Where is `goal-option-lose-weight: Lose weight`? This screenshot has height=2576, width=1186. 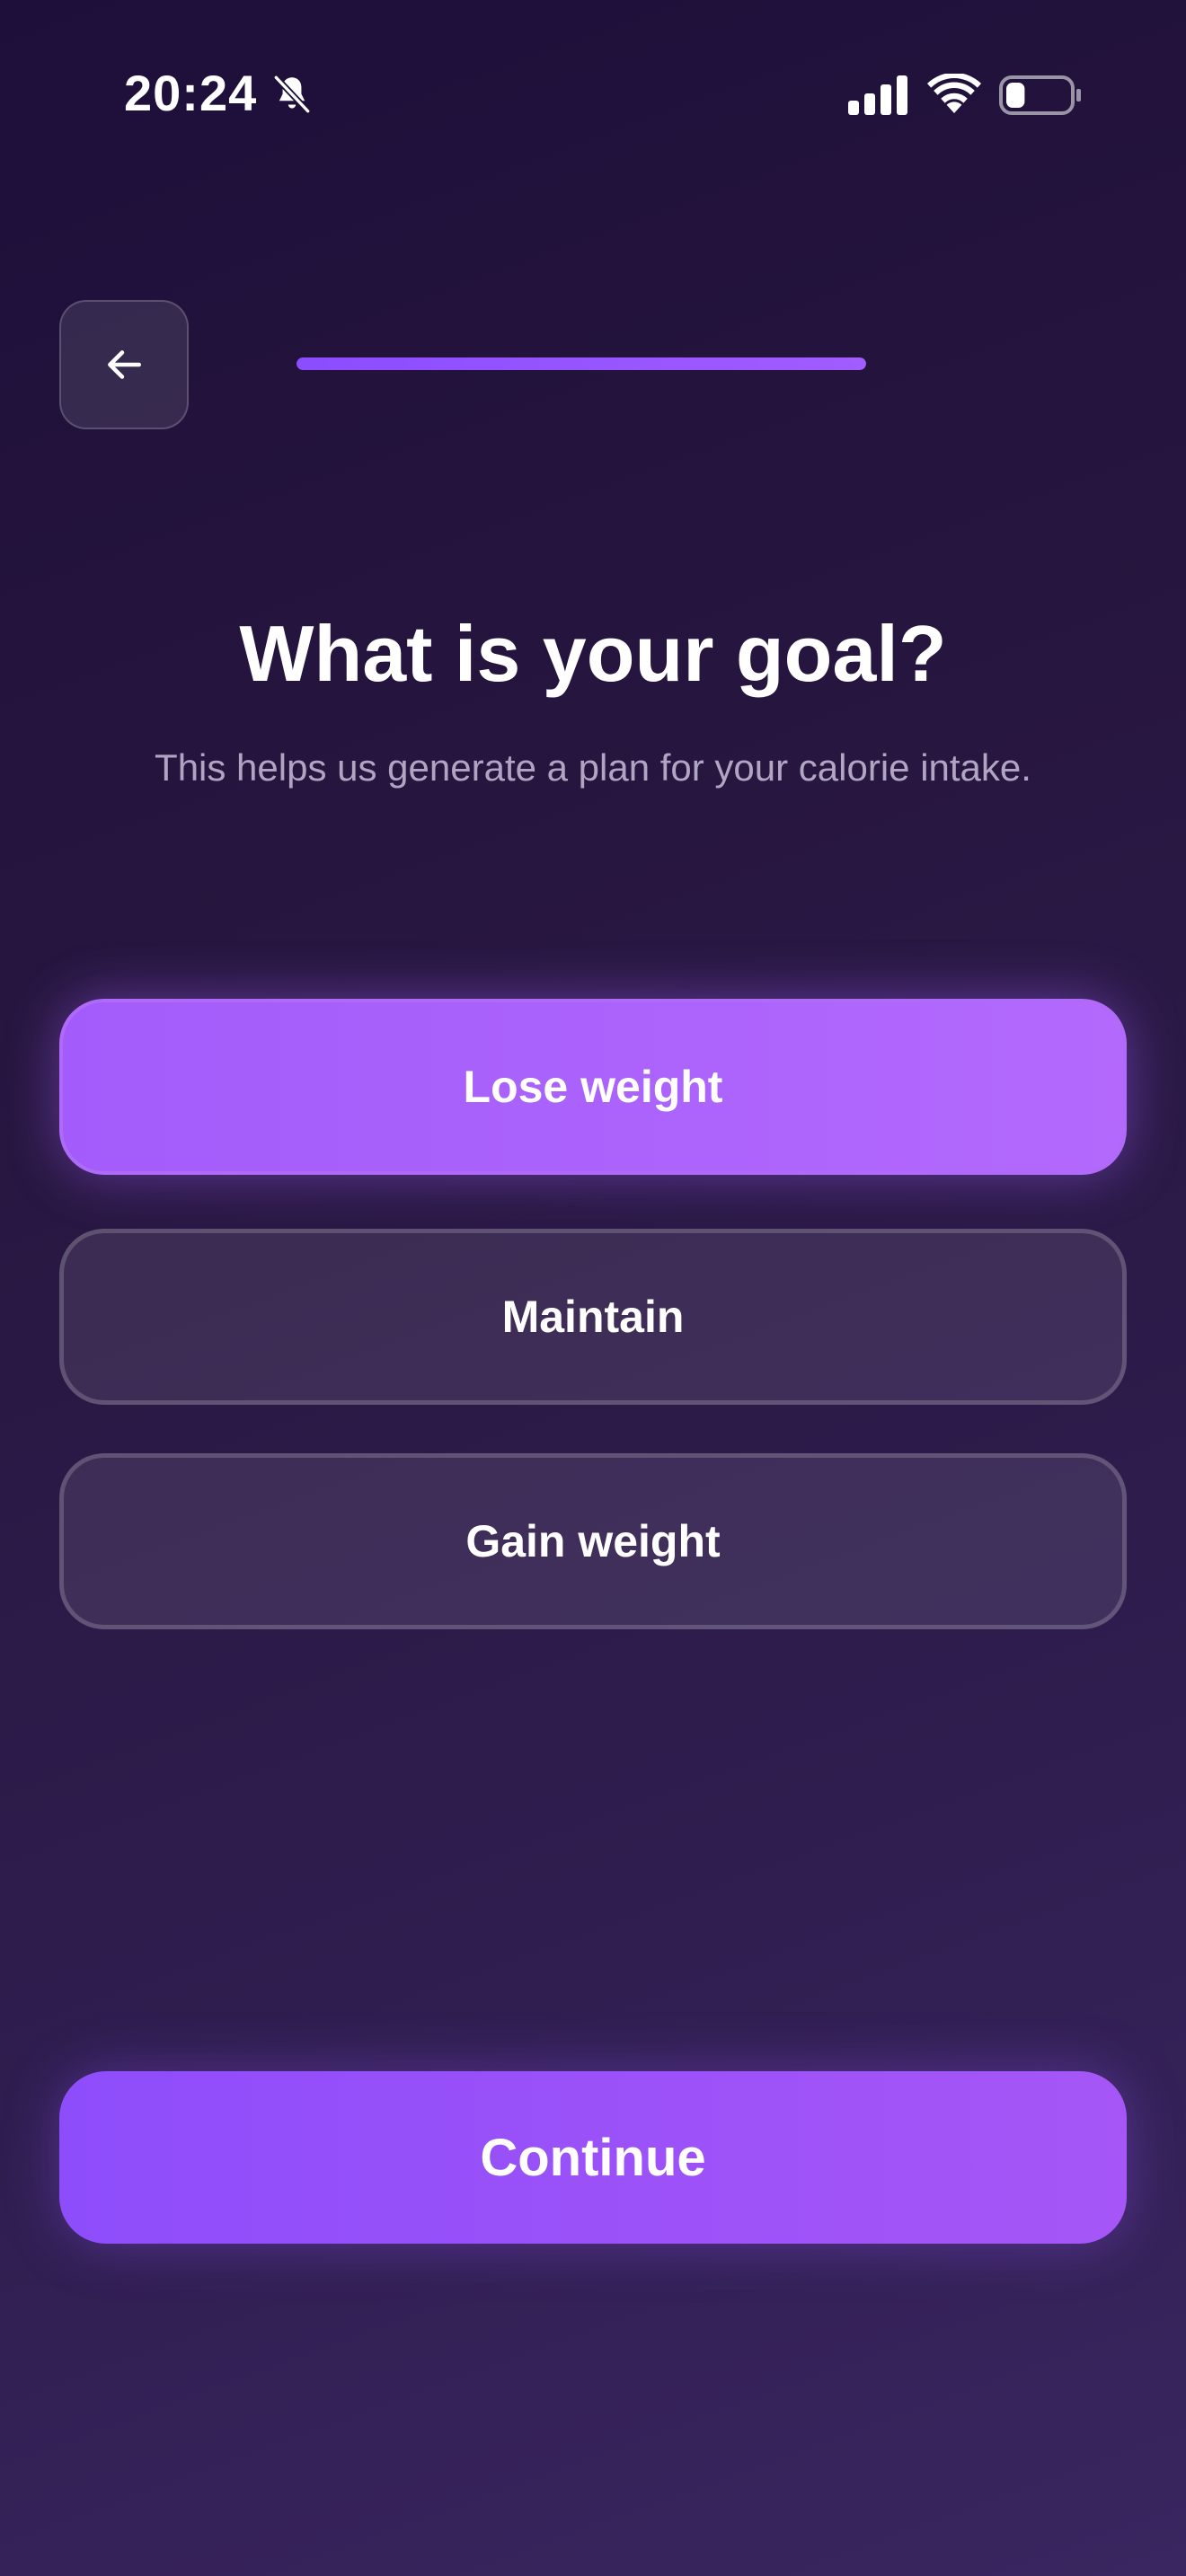 goal-option-lose-weight: Lose weight is located at coordinates (593, 1087).